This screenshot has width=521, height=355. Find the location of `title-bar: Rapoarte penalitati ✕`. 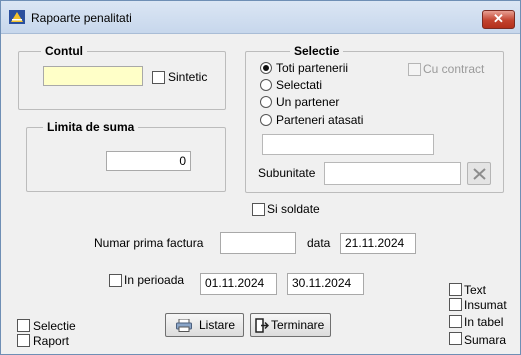

title-bar: Rapoarte penalitati ✕ is located at coordinates (260, 17).